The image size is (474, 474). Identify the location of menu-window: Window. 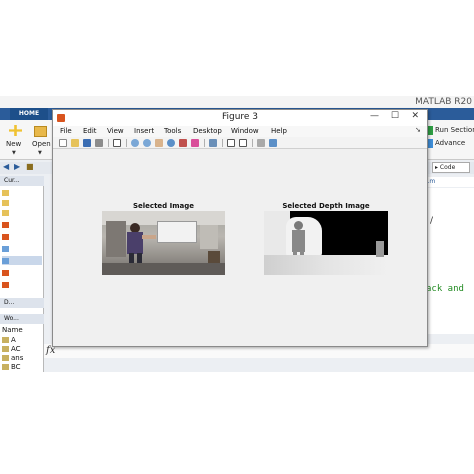
(245, 131).